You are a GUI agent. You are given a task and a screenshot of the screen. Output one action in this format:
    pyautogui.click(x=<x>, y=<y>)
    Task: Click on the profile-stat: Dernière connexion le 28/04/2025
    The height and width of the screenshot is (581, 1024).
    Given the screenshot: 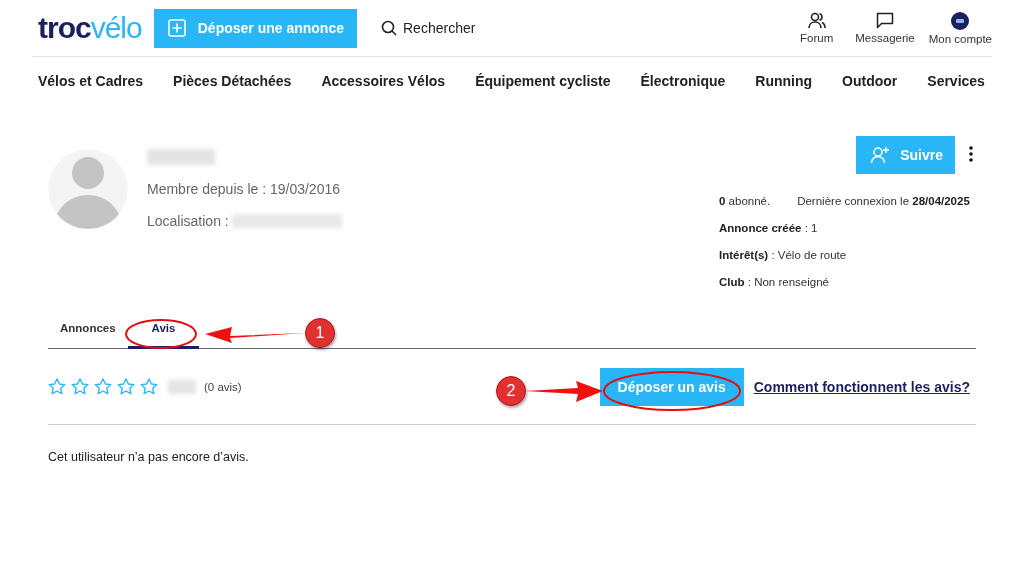 What is the action you would take?
    pyautogui.click(x=883, y=201)
    